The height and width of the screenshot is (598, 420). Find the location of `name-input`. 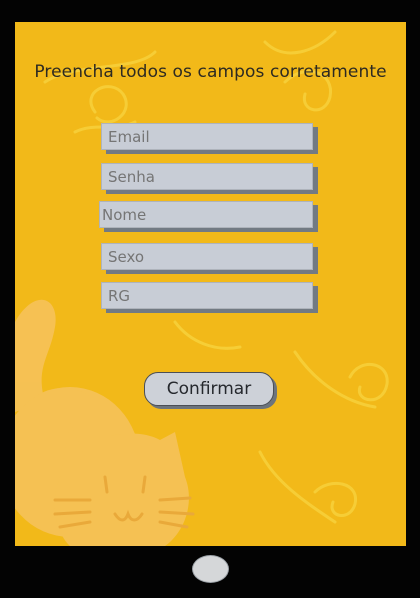

name-input is located at coordinates (204, 214).